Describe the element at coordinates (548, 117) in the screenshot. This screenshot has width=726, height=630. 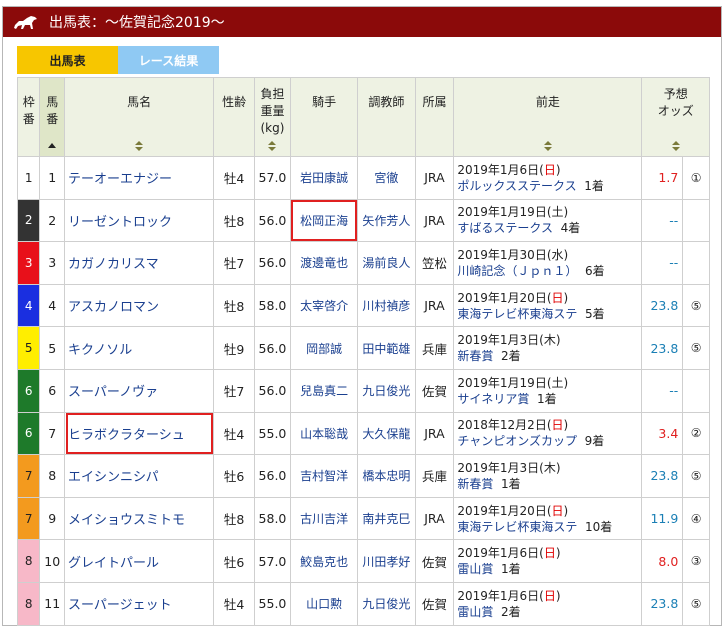
I see `col-header-prev: 前走` at that location.